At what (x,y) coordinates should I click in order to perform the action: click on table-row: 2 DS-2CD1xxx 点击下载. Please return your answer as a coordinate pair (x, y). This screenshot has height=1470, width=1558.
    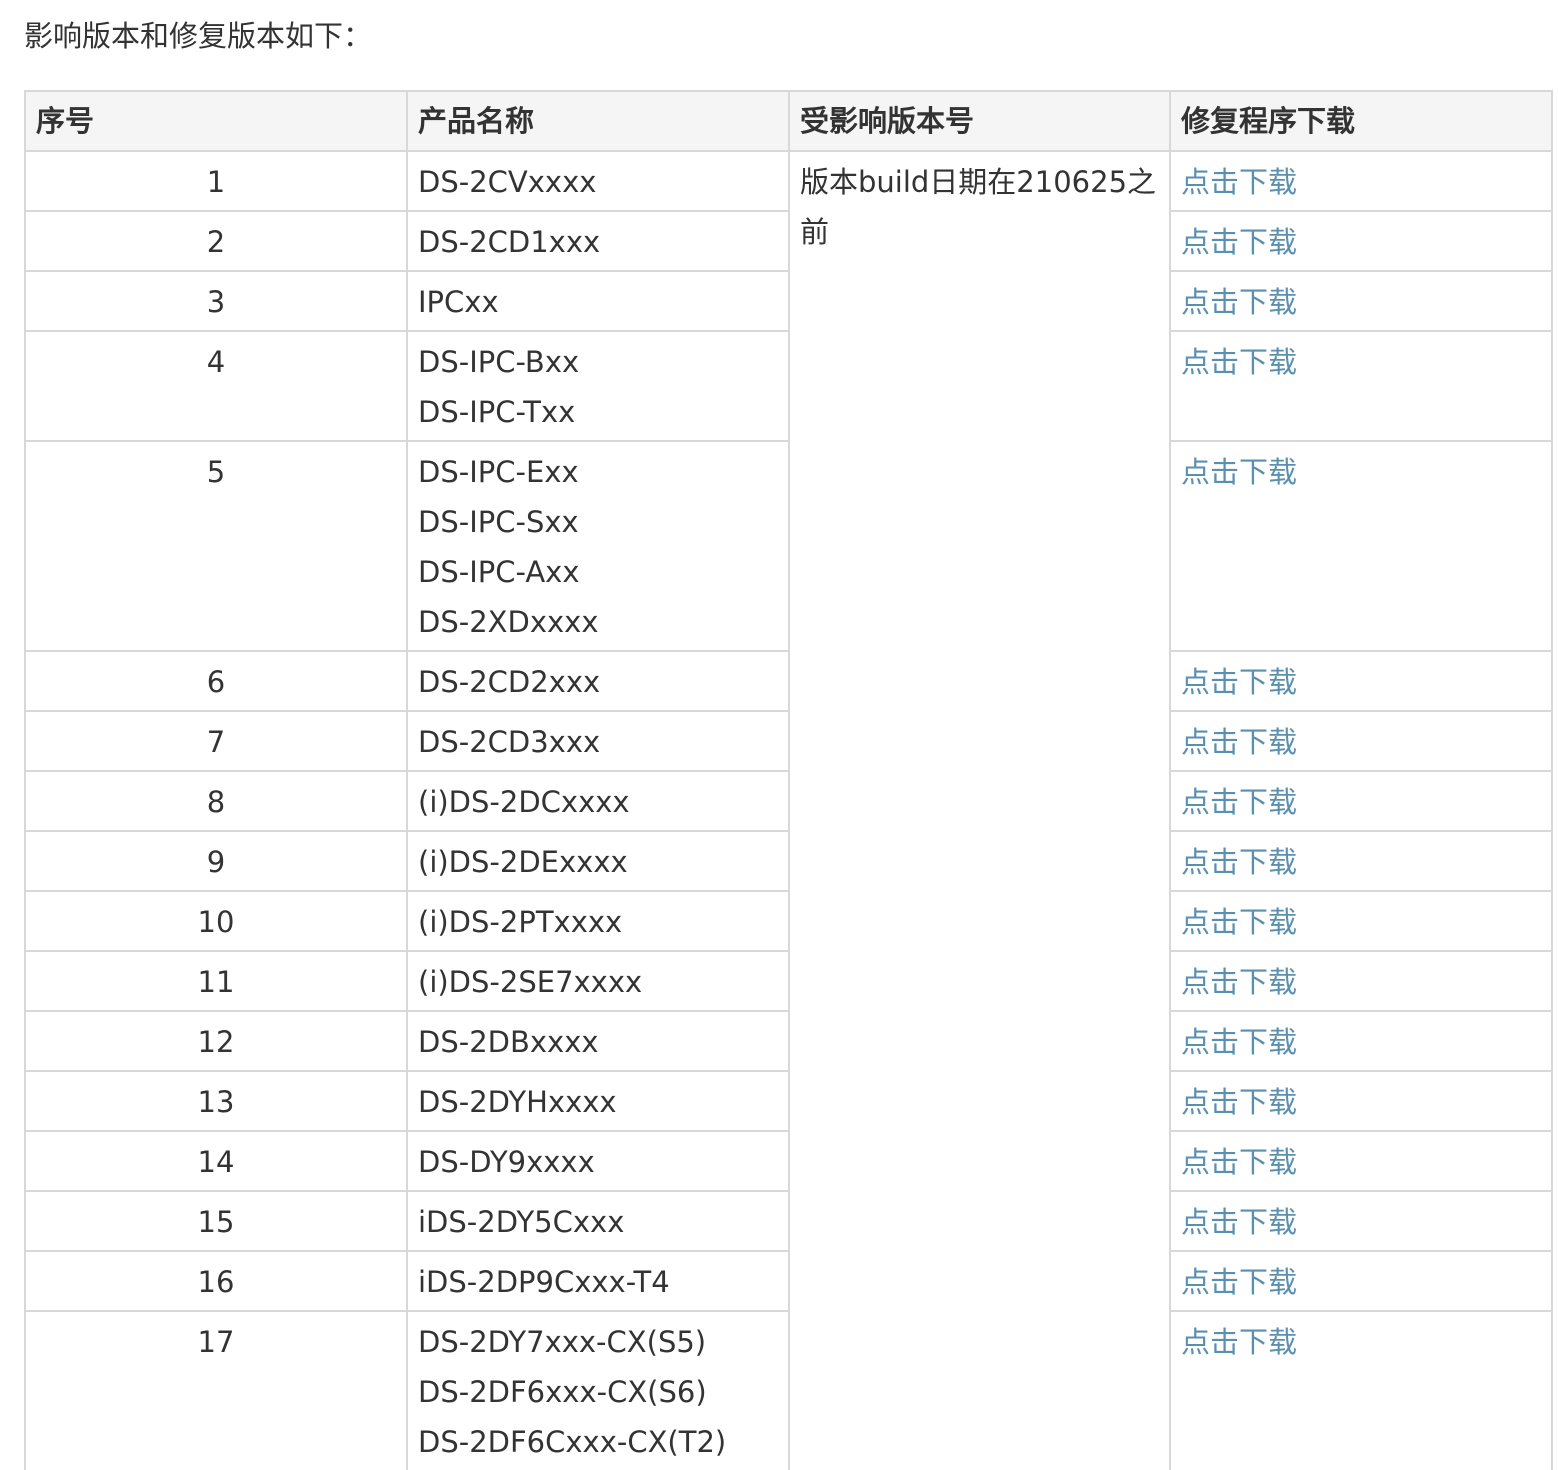
    Looking at the image, I should click on (788, 241).